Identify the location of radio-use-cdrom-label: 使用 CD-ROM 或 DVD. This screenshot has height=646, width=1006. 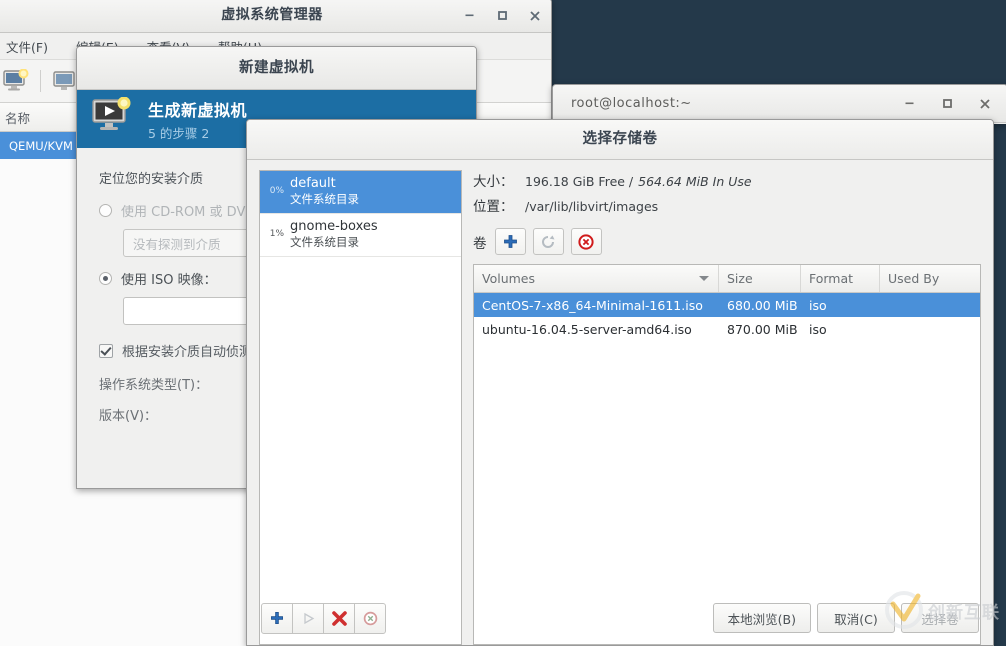
(188, 212).